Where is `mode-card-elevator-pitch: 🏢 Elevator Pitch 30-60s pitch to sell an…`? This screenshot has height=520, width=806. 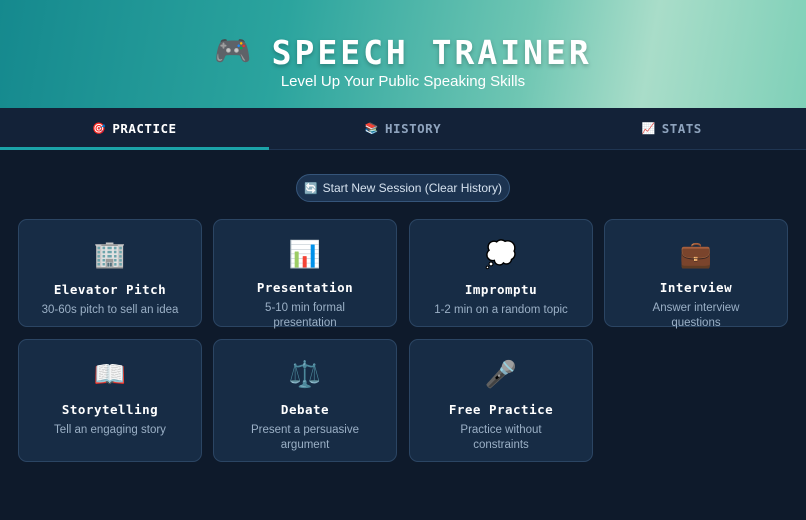
mode-card-elevator-pitch: 🏢 Elevator Pitch 30-60s pitch to sell an… is located at coordinates (110, 273).